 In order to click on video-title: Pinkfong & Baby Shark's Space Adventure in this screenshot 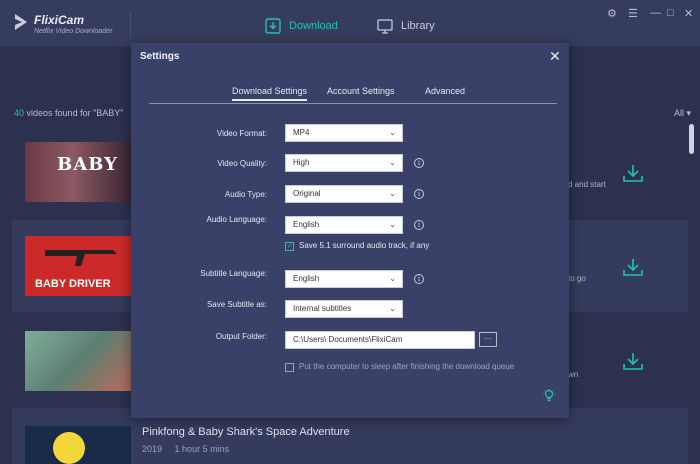, I will do `click(246, 432)`.